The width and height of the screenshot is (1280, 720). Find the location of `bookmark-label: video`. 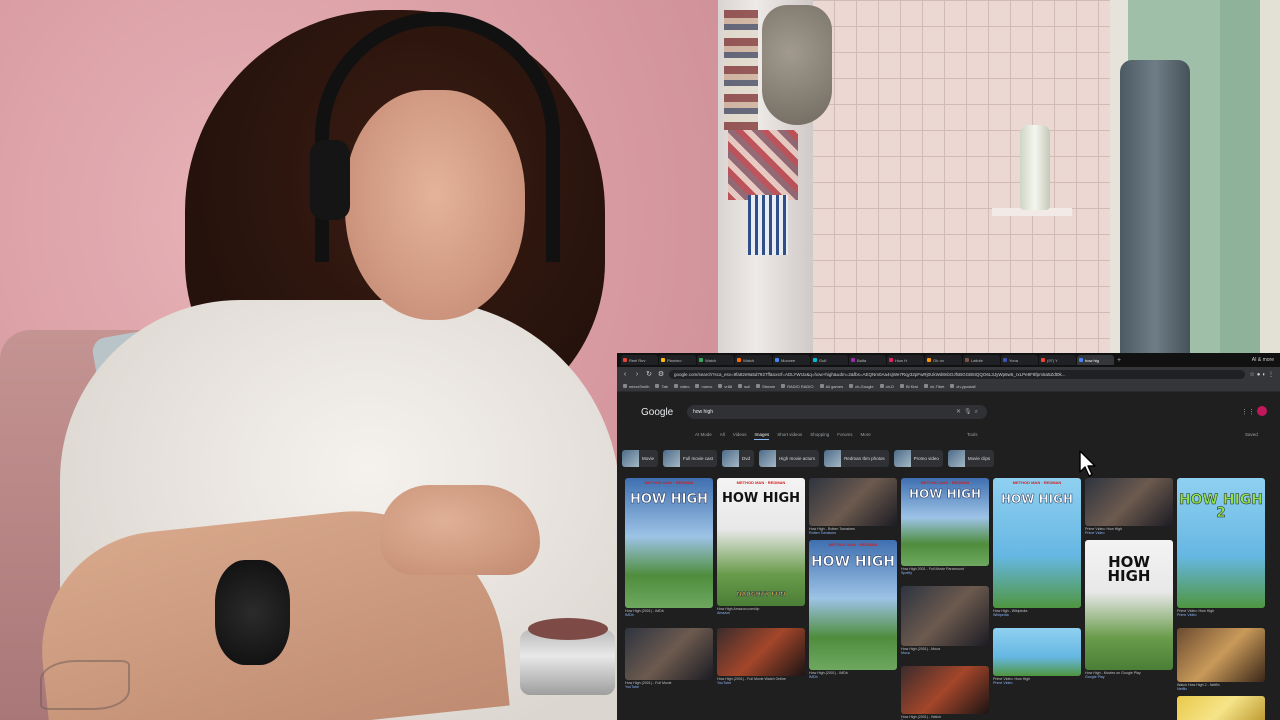

bookmark-label: video is located at coordinates (684, 386).